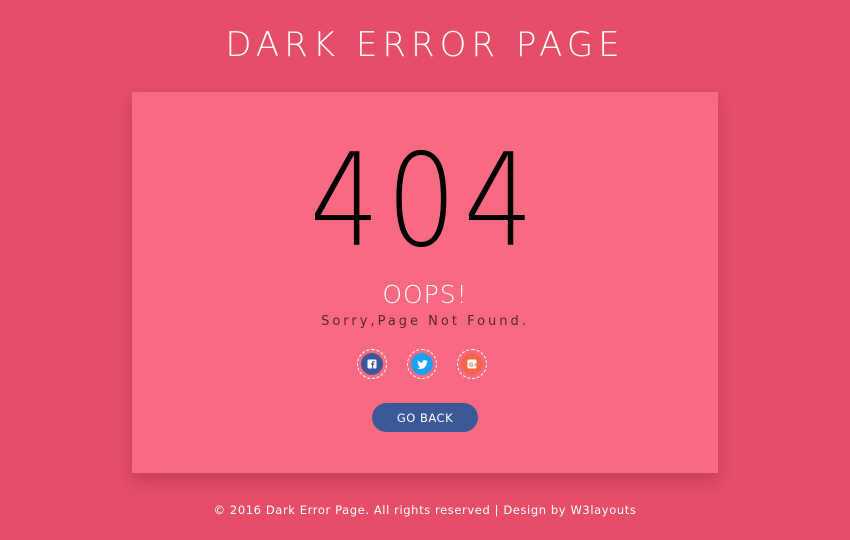 The width and height of the screenshot is (850, 540). I want to click on social-links: G+, so click(425, 365).